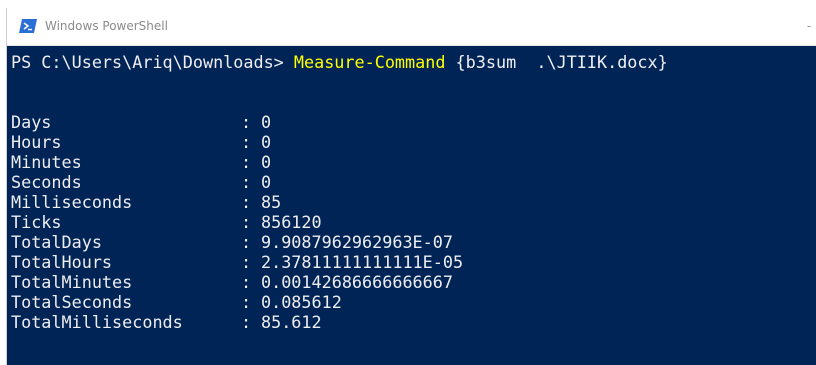 This screenshot has width=816, height=365. I want to click on output-row: TotalMilliseconds:85.612, so click(166, 322).